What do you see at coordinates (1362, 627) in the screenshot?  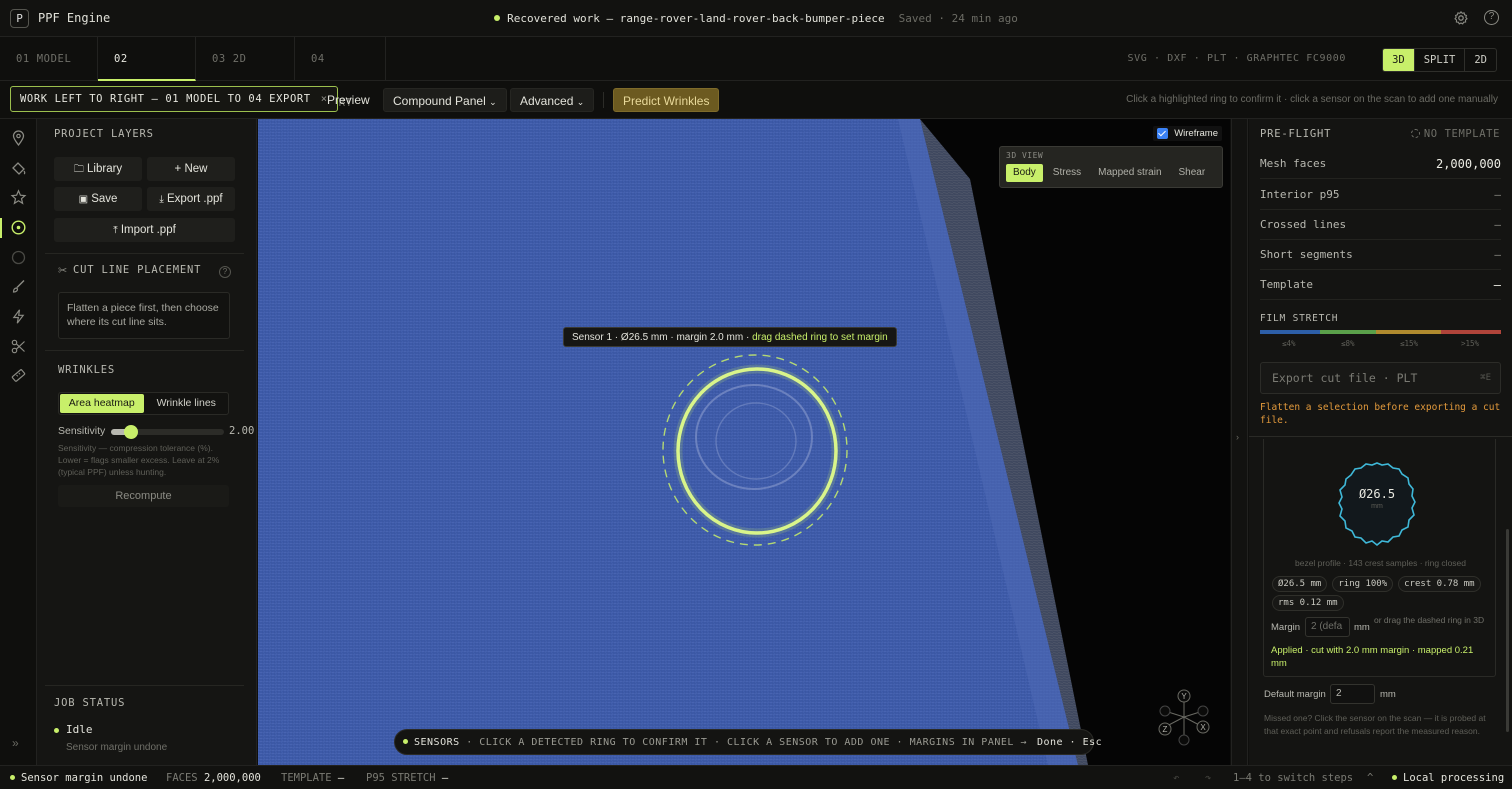 I see `margin-unit: mm` at bounding box center [1362, 627].